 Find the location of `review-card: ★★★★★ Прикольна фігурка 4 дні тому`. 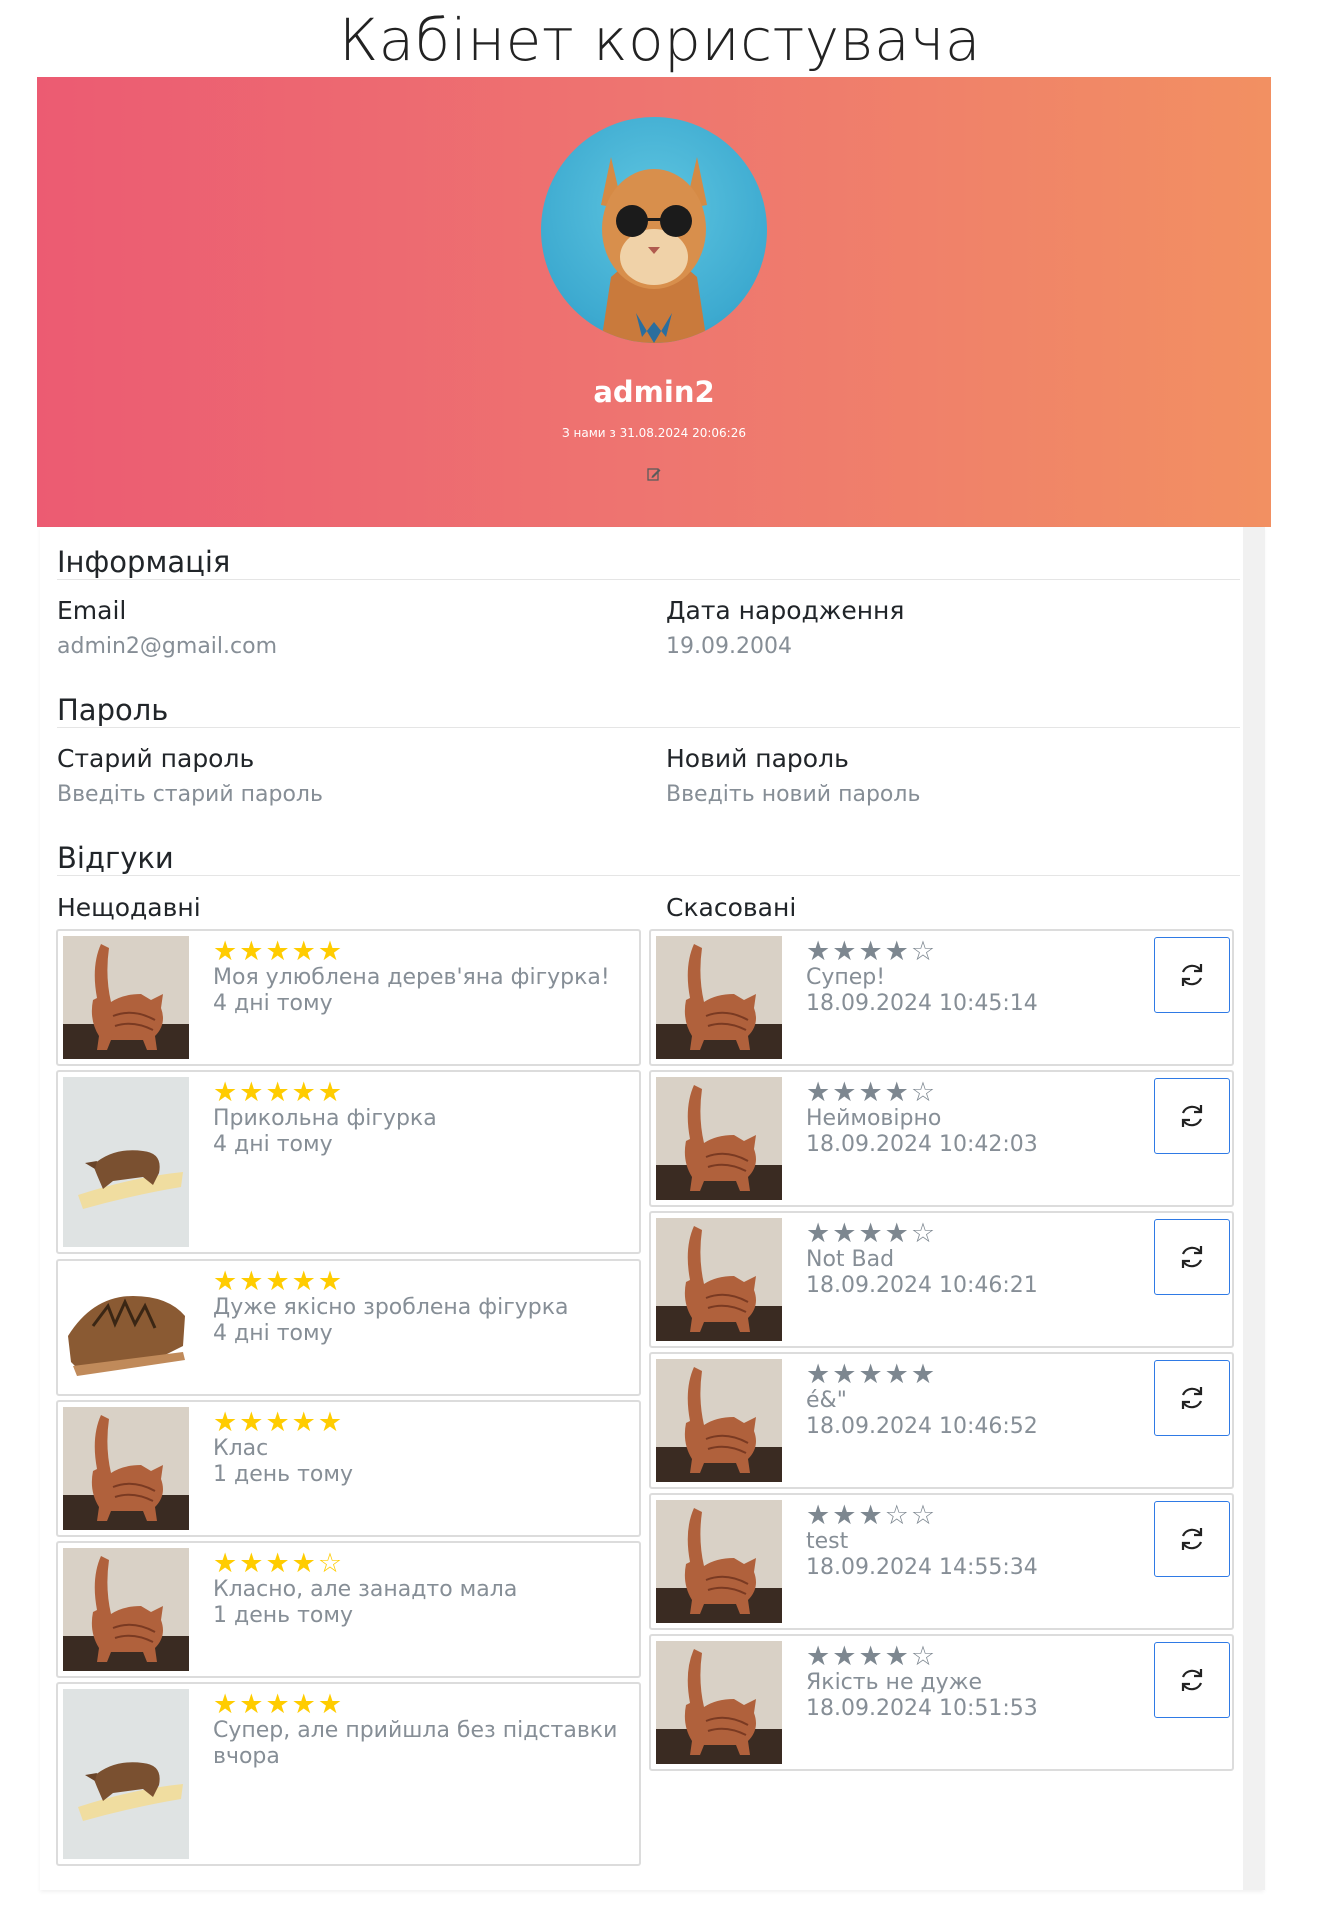

review-card: ★★★★★ Прикольна фігурка 4 дні тому is located at coordinates (348, 1162).